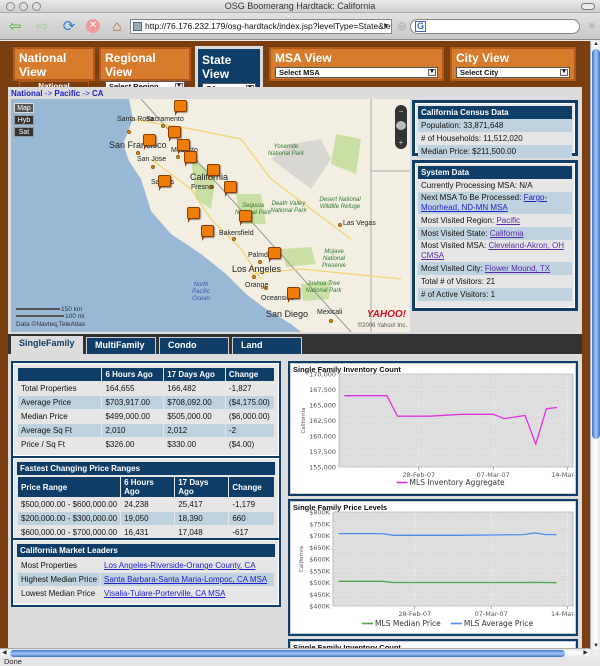  Describe the element at coordinates (43, 65) in the screenshot. I see `national-view-title: National View` at that location.